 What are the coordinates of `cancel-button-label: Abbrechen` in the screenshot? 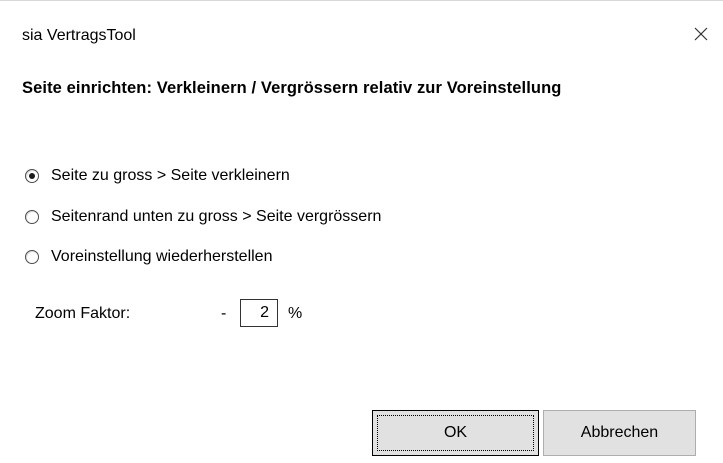 It's located at (619, 432).